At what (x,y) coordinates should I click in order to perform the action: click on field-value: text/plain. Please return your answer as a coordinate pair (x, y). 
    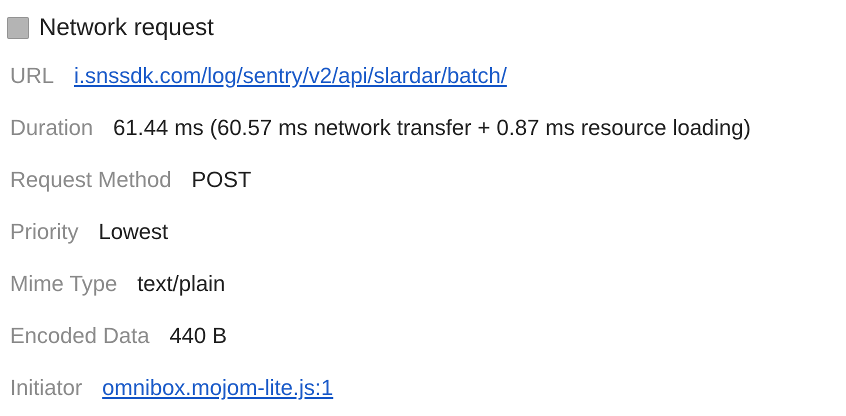
    Looking at the image, I should click on (181, 284).